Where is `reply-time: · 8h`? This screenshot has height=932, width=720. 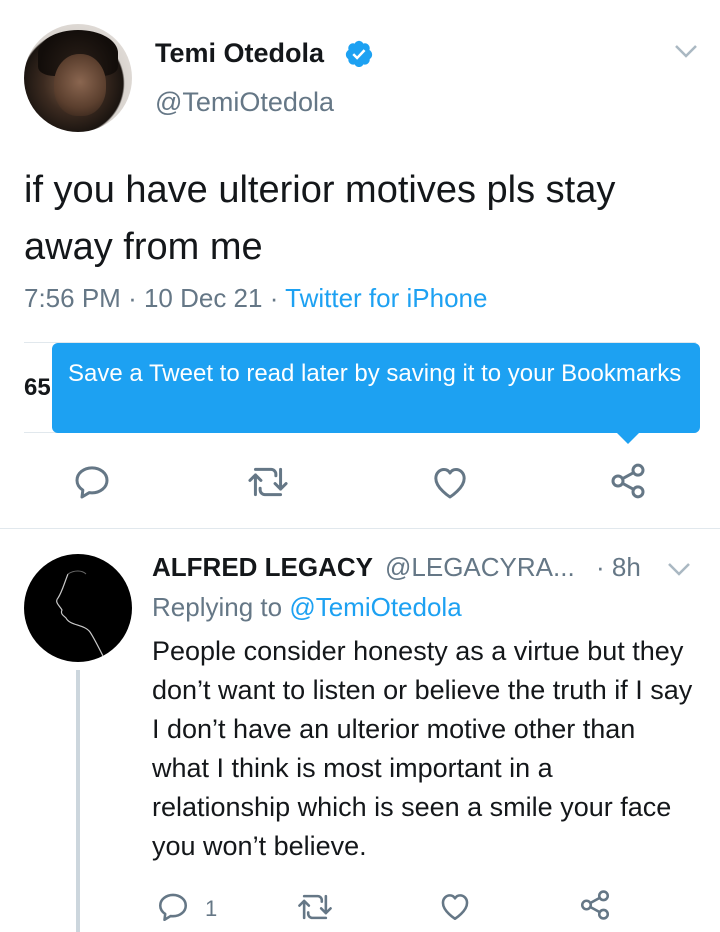
reply-time: · 8h is located at coordinates (618, 567).